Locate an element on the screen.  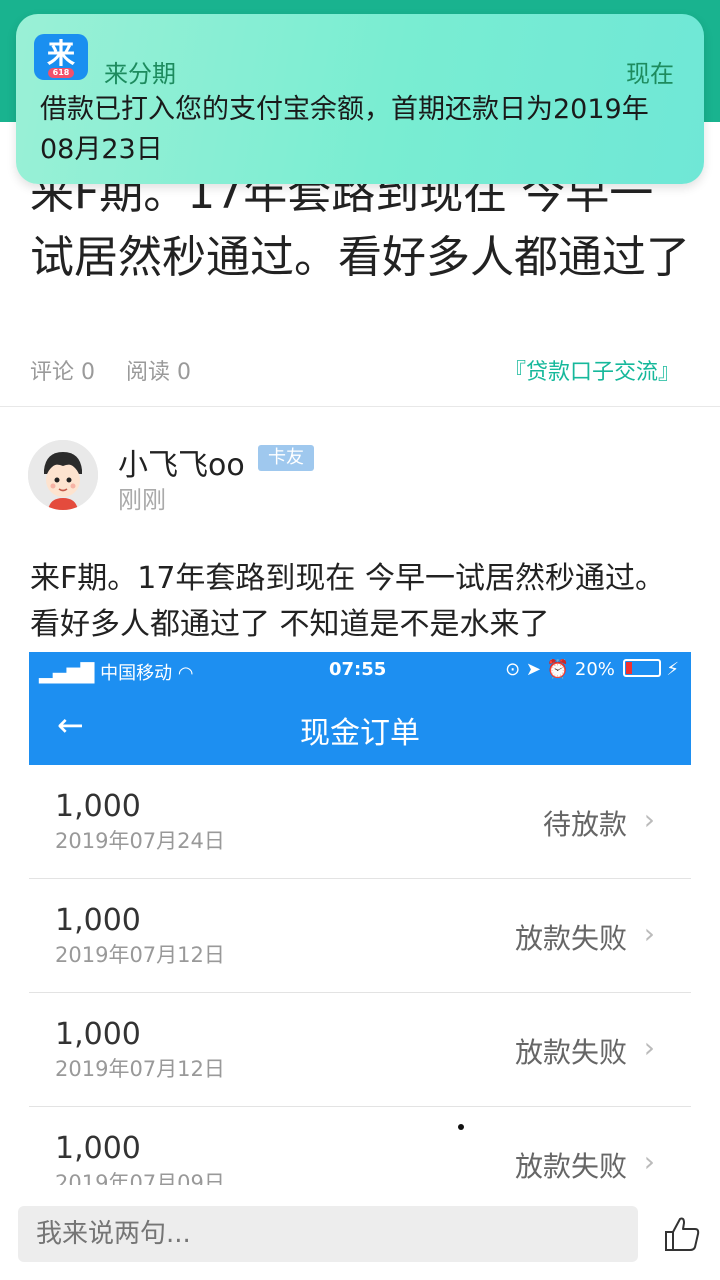
battery-icon is located at coordinates (641, 668).